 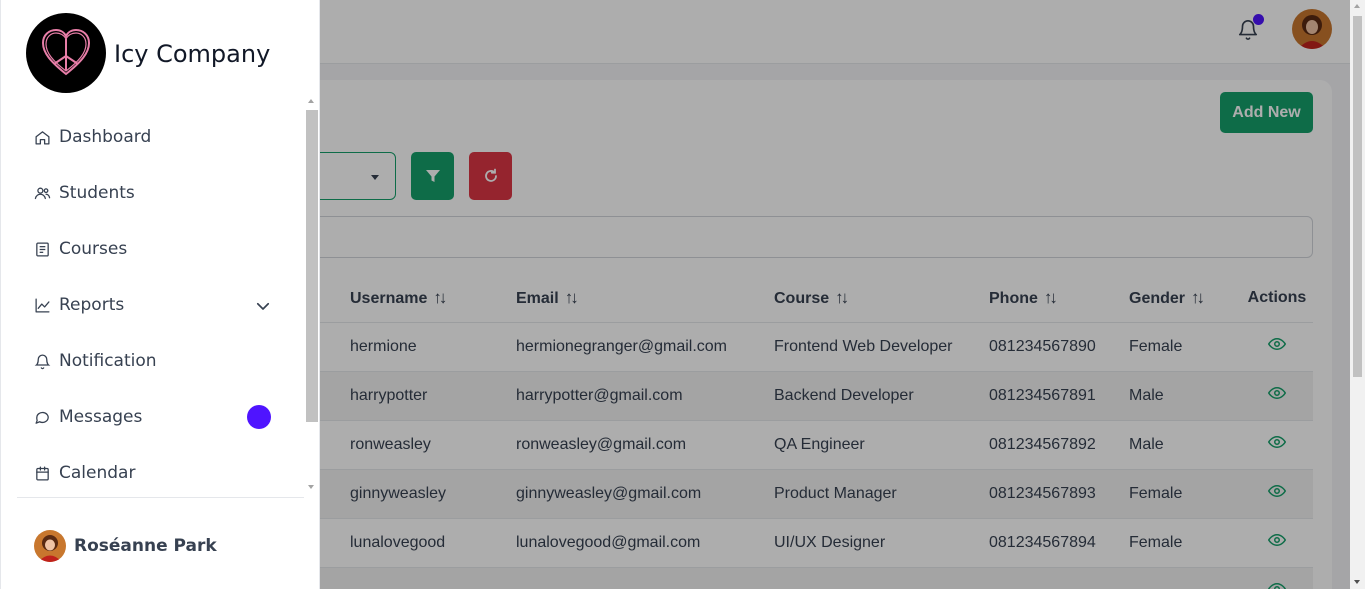 What do you see at coordinates (42, 193) in the screenshot?
I see `users-icon` at bounding box center [42, 193].